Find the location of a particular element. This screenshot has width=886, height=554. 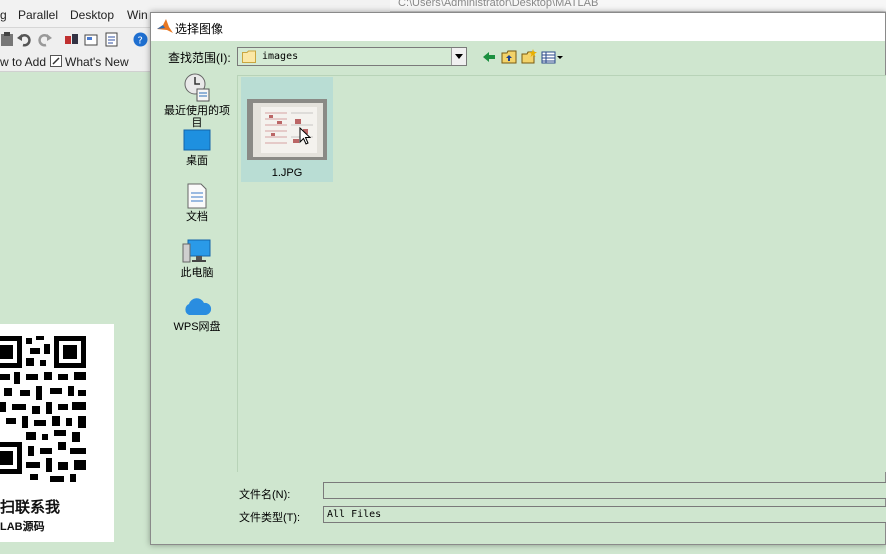

undo-icon is located at coordinates (24, 39).